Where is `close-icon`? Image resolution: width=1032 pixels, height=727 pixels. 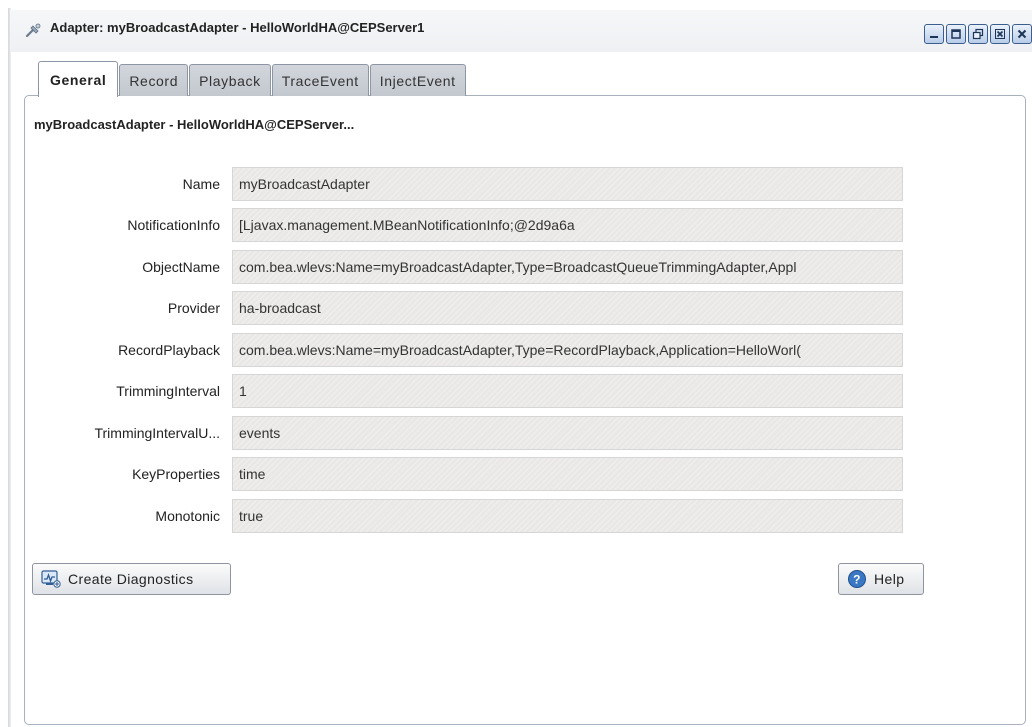 close-icon is located at coordinates (1022, 34).